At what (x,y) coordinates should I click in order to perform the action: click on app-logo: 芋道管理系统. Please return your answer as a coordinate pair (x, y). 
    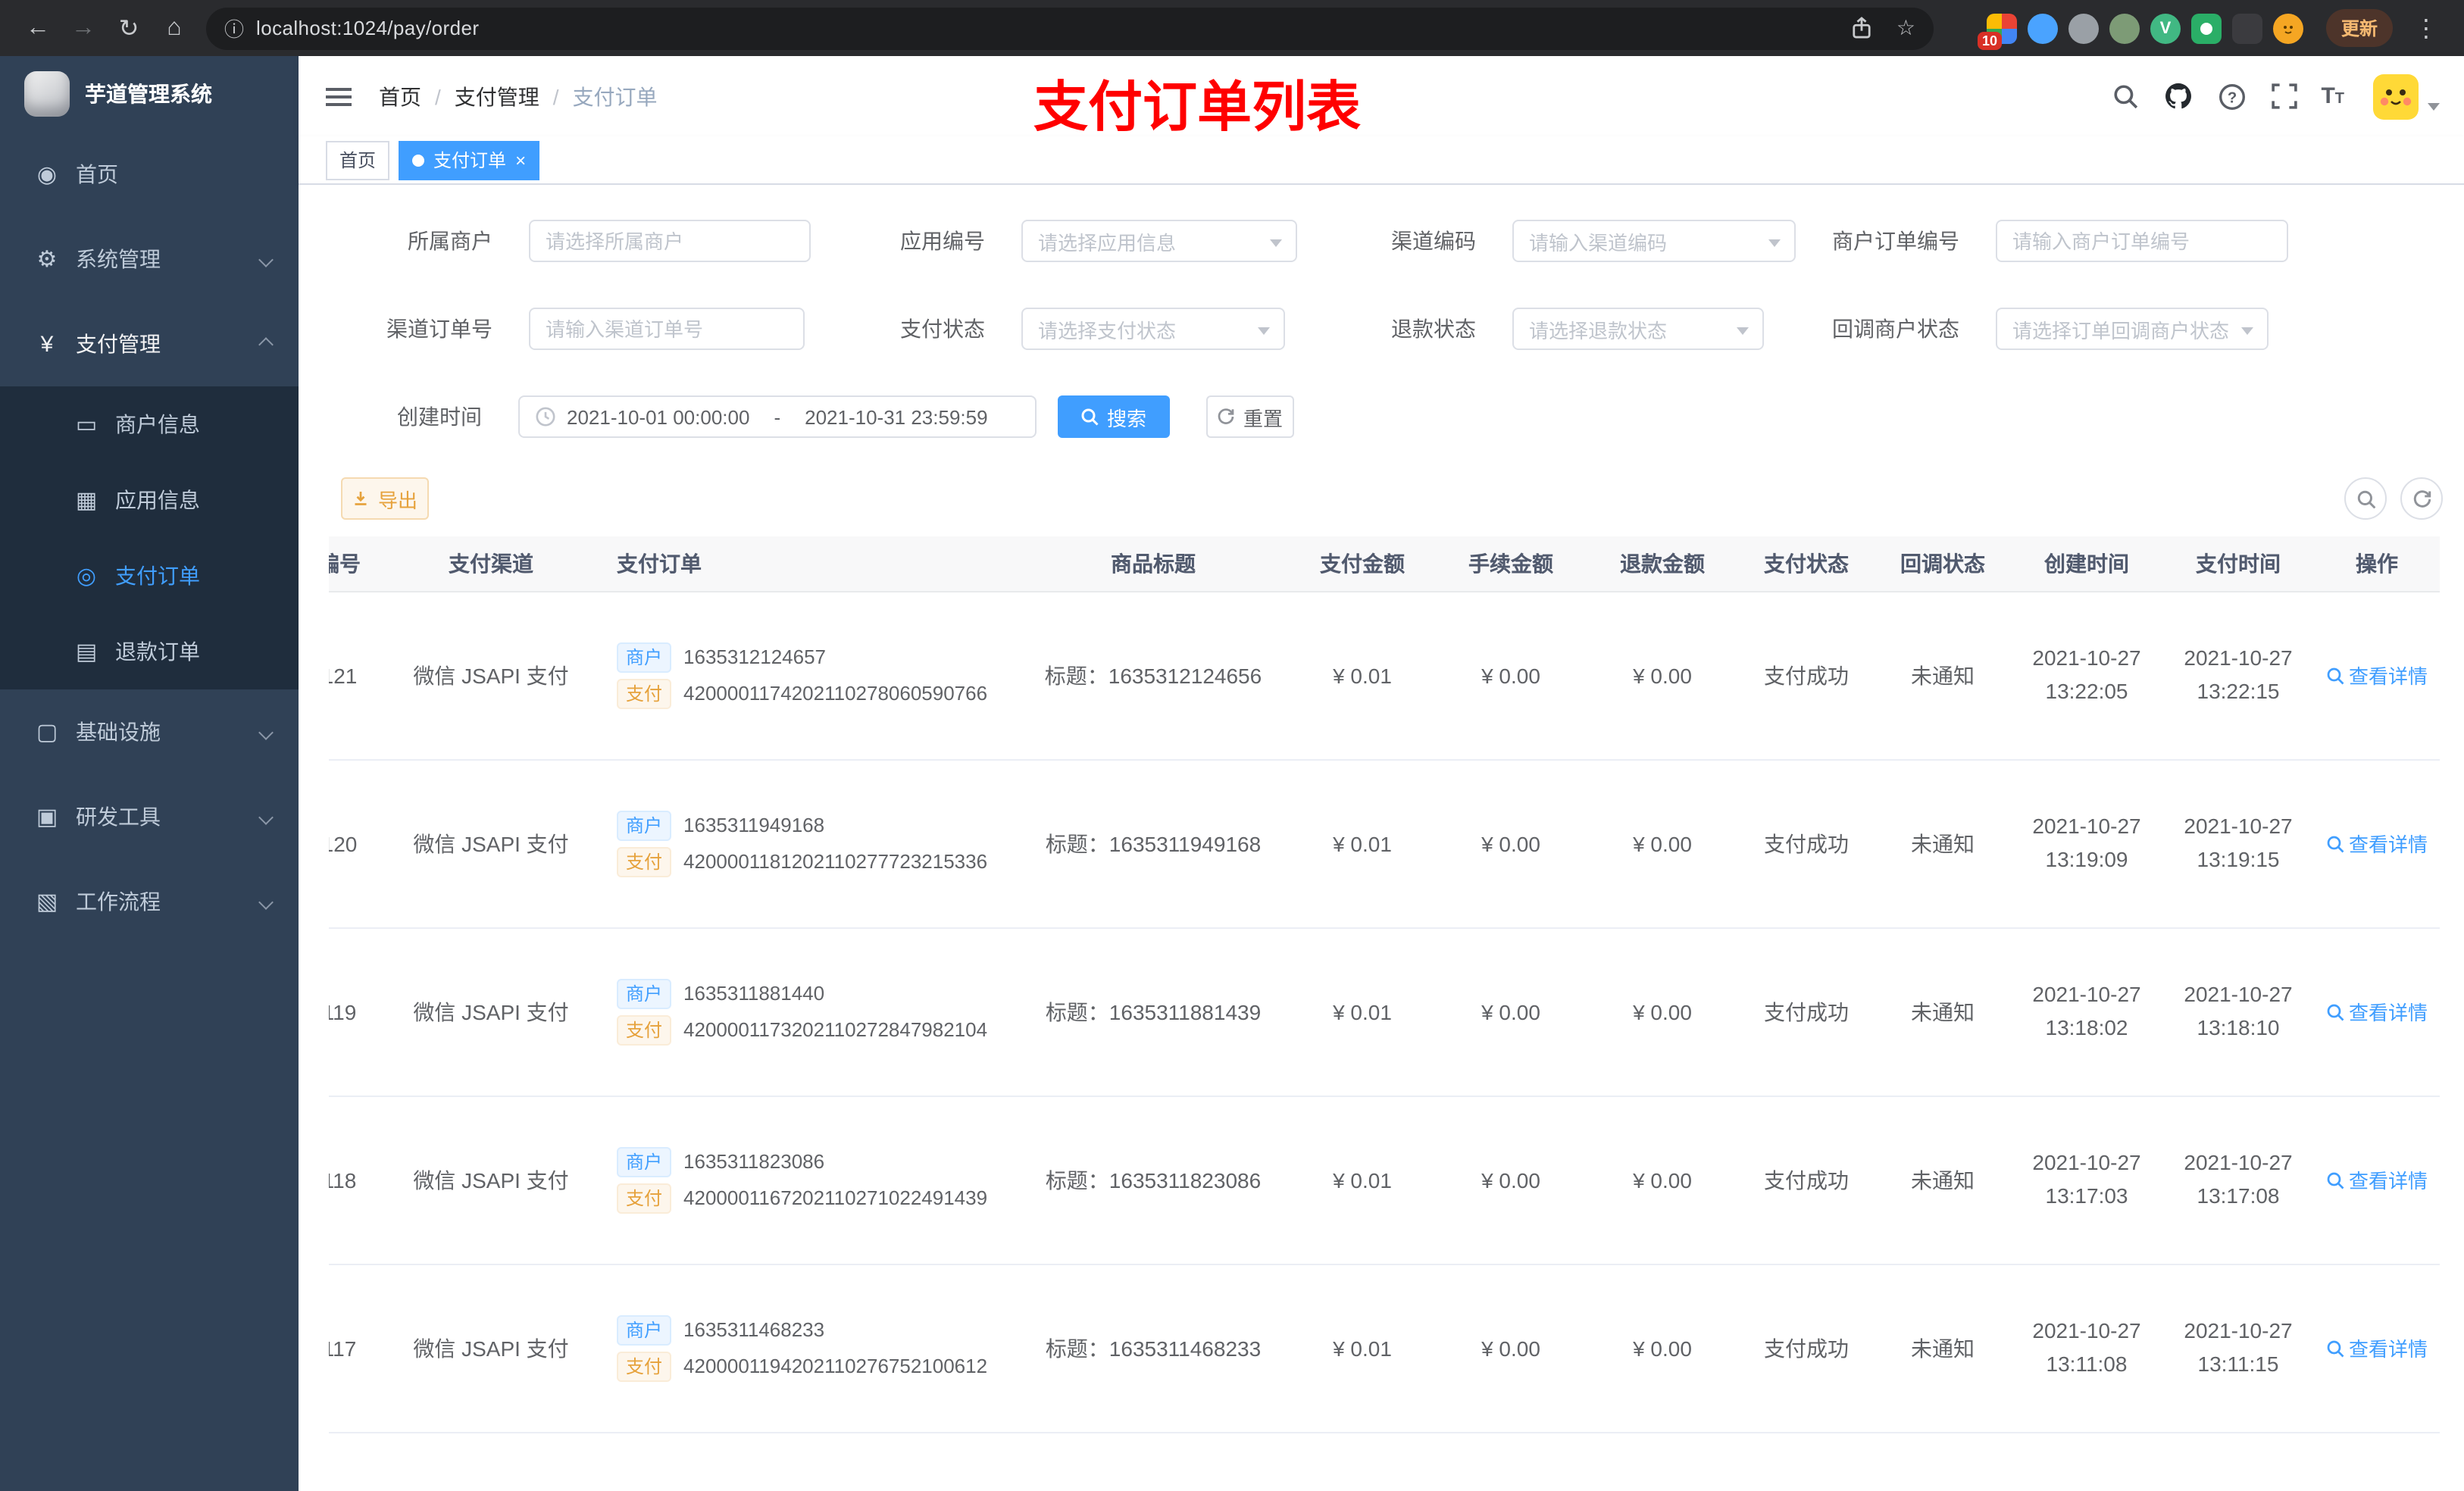
    Looking at the image, I should click on (149, 94).